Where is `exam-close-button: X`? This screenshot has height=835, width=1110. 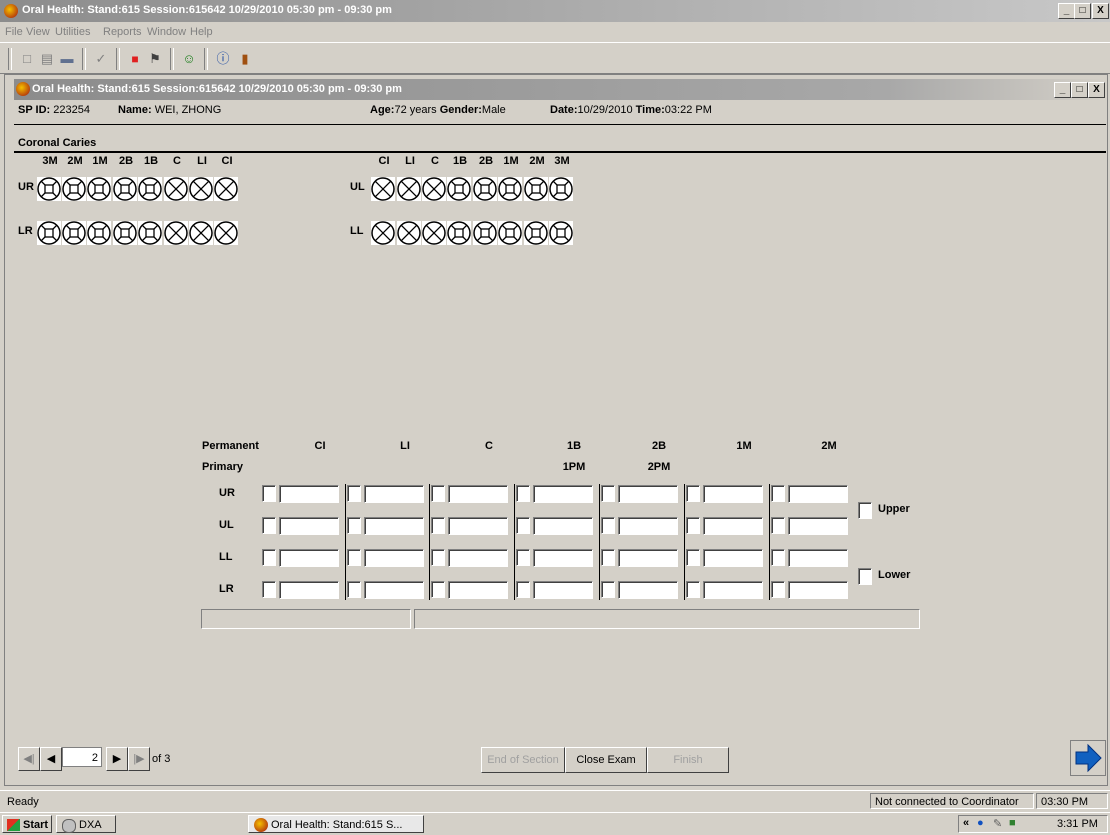
exam-close-button: X is located at coordinates (1096, 90).